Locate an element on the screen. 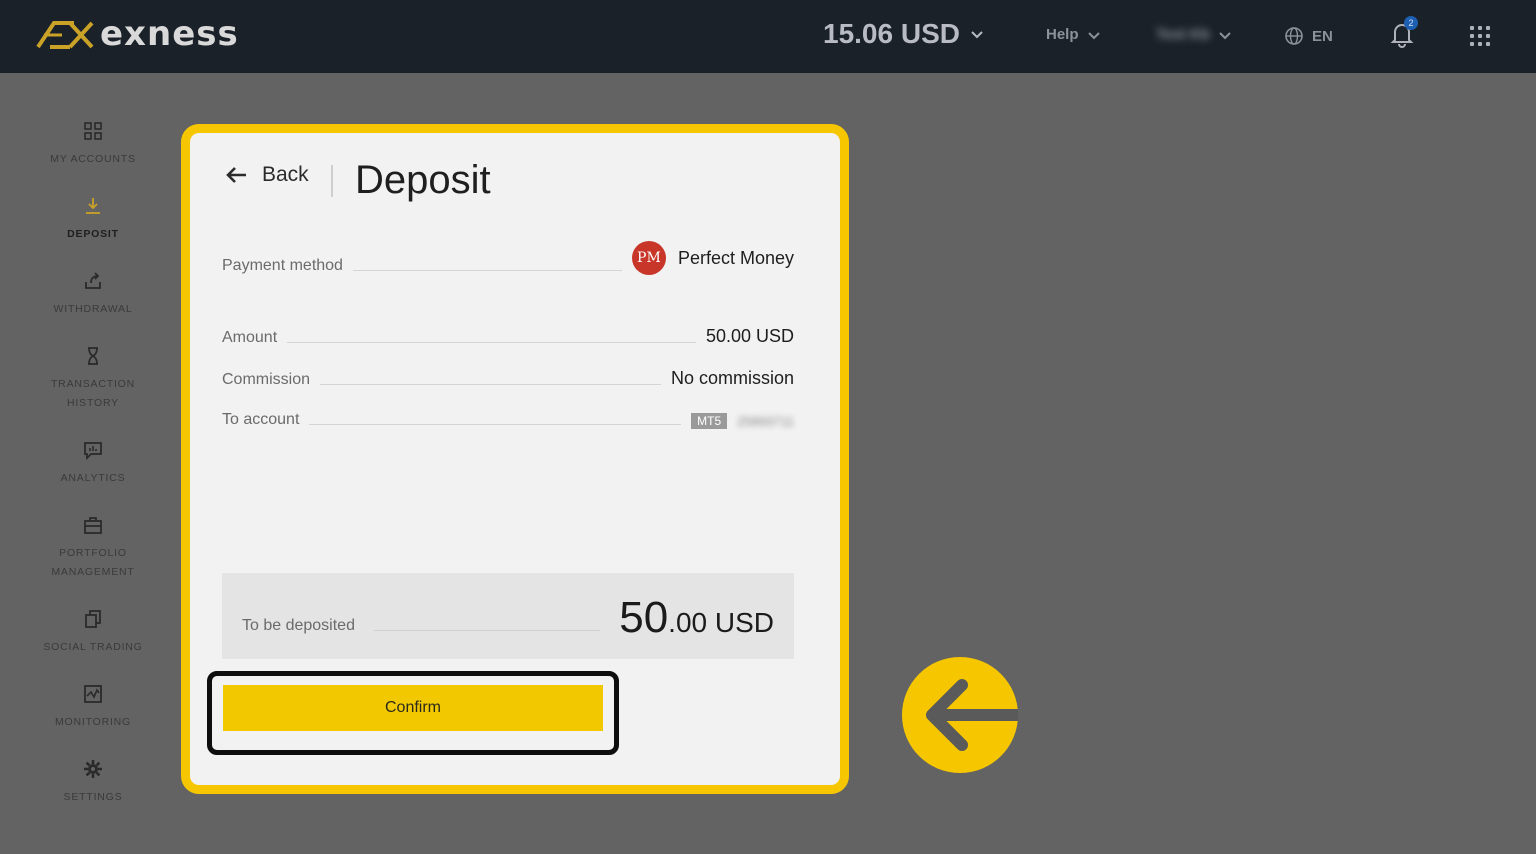  to-account-label: To account is located at coordinates (261, 419).